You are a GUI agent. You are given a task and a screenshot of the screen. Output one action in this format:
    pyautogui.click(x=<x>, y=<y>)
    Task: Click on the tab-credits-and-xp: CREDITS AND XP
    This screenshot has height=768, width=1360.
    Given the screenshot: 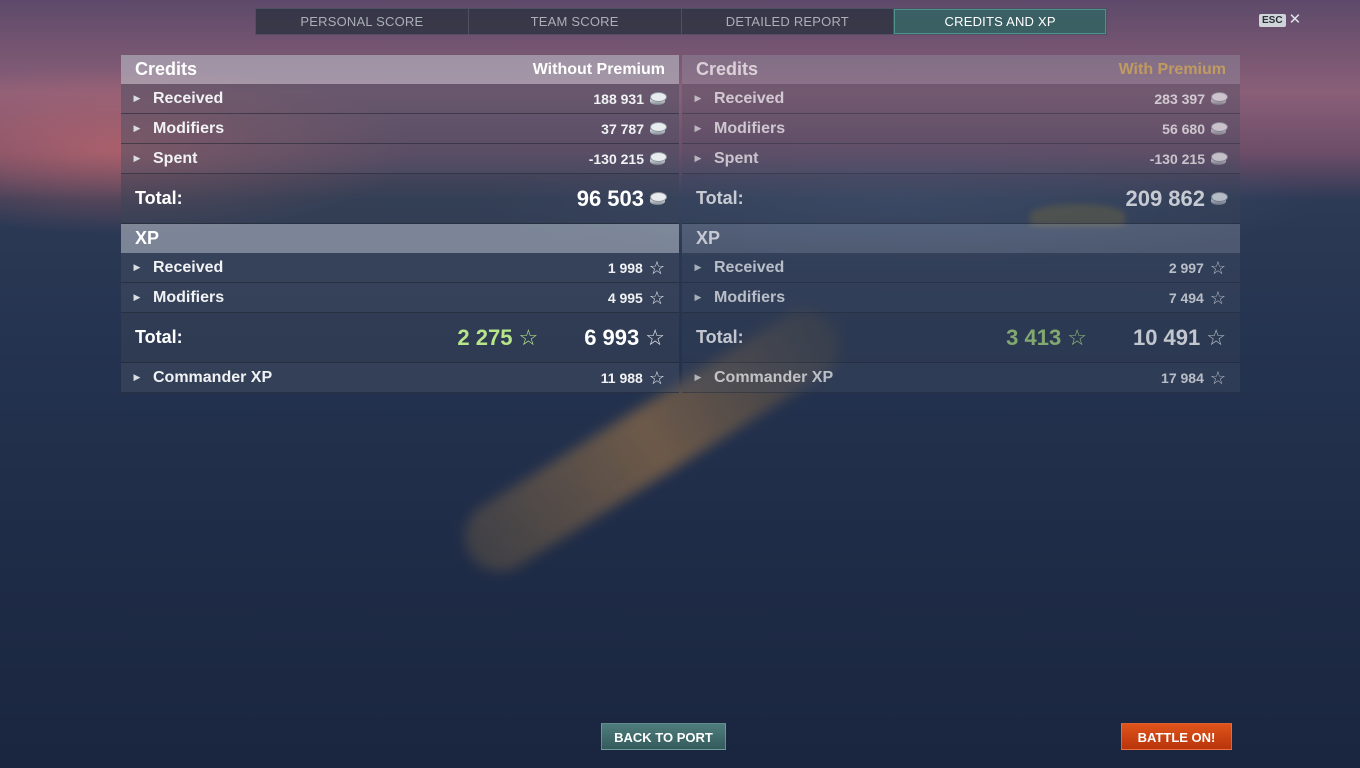 What is the action you would take?
    pyautogui.click(x=1000, y=21)
    